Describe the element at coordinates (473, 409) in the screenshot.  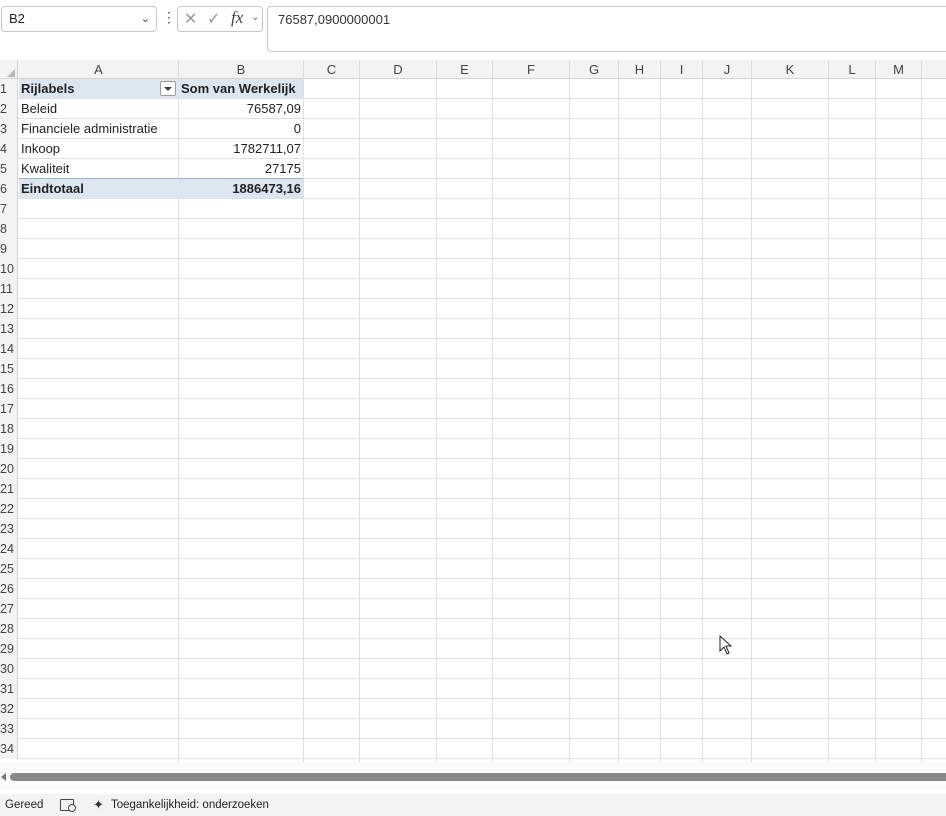
I see `table-row: 17` at that location.